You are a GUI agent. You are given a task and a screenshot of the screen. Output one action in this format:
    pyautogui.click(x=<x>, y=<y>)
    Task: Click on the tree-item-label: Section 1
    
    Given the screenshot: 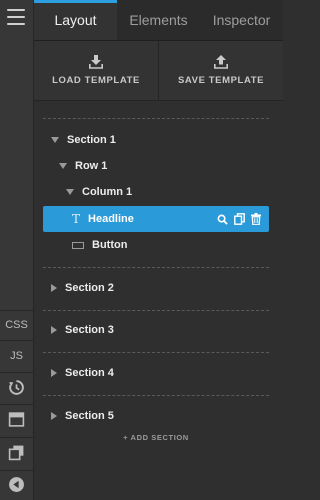 What is the action you would take?
    pyautogui.click(x=91, y=140)
    